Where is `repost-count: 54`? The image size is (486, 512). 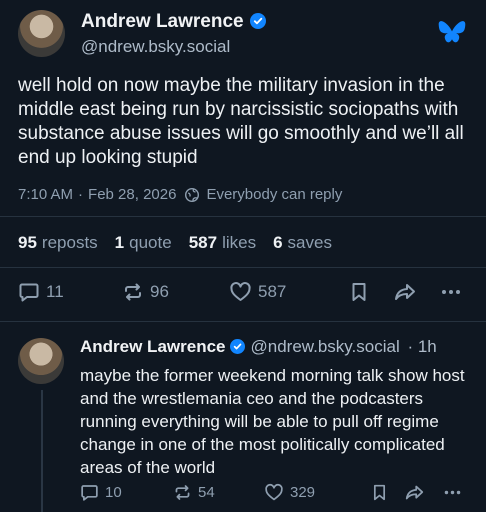 repost-count: 54 is located at coordinates (206, 492).